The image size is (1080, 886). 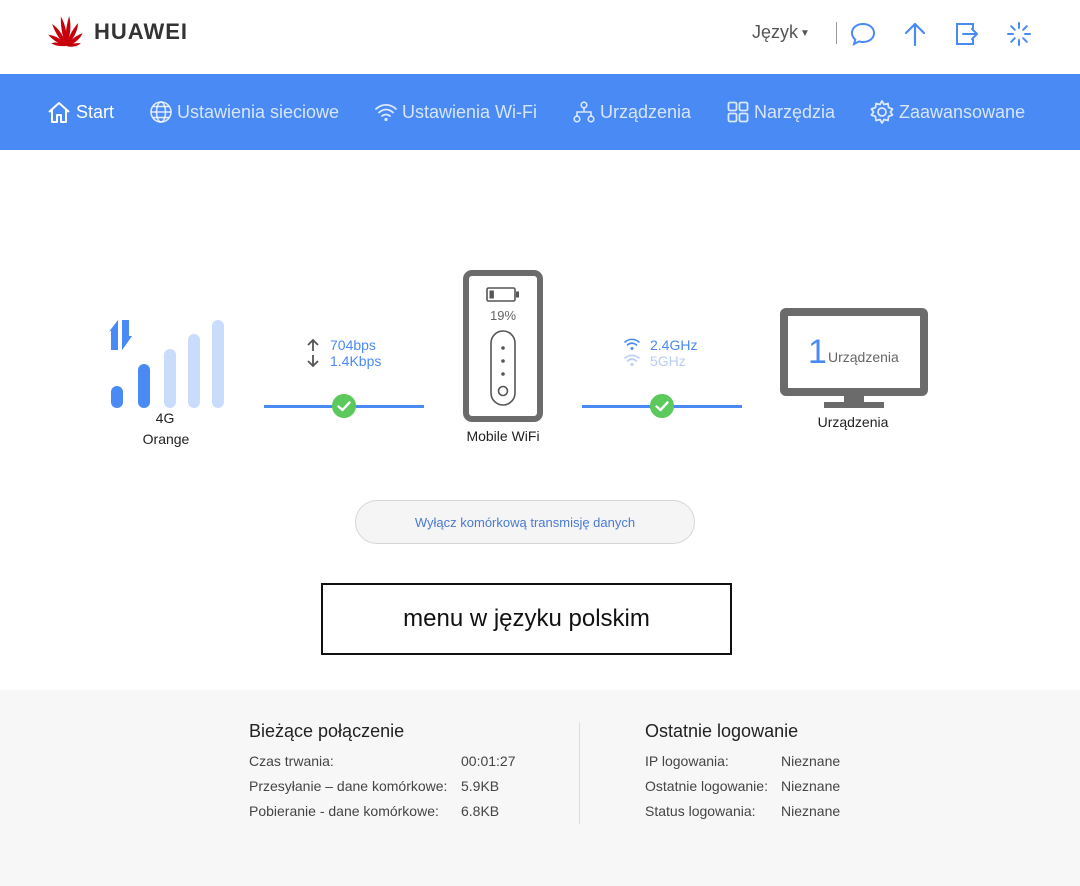 What do you see at coordinates (95, 111) in the screenshot?
I see `nav-label-start: Start` at bounding box center [95, 111].